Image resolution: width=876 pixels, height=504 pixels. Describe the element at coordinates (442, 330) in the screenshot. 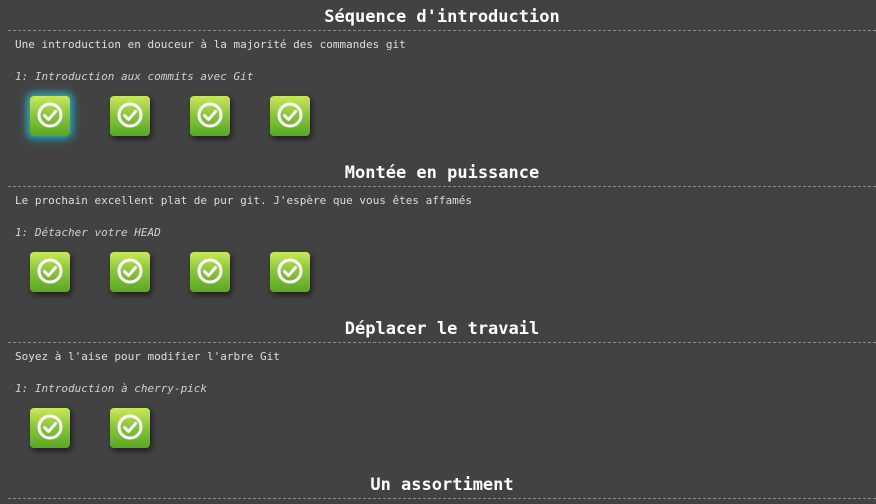

I see `sequence-title: Déplacer le travail` at that location.